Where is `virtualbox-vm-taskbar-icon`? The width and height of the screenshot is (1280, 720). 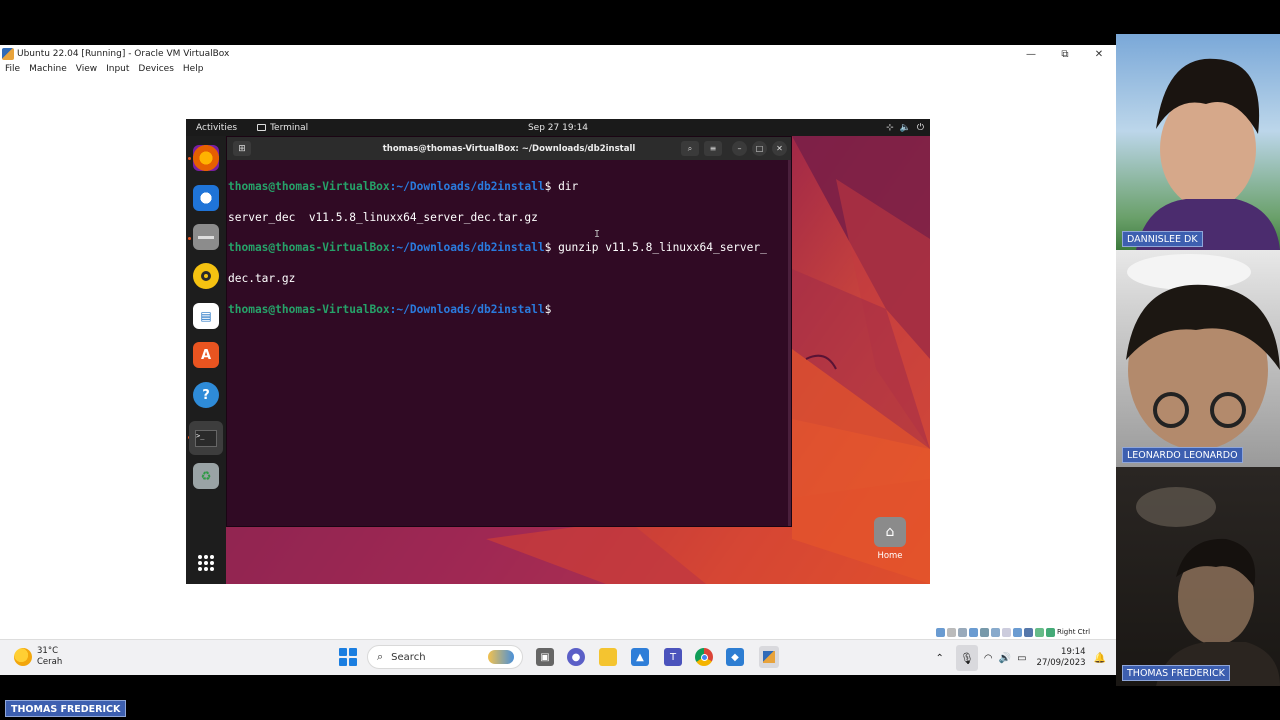 virtualbox-vm-taskbar-icon is located at coordinates (769, 657).